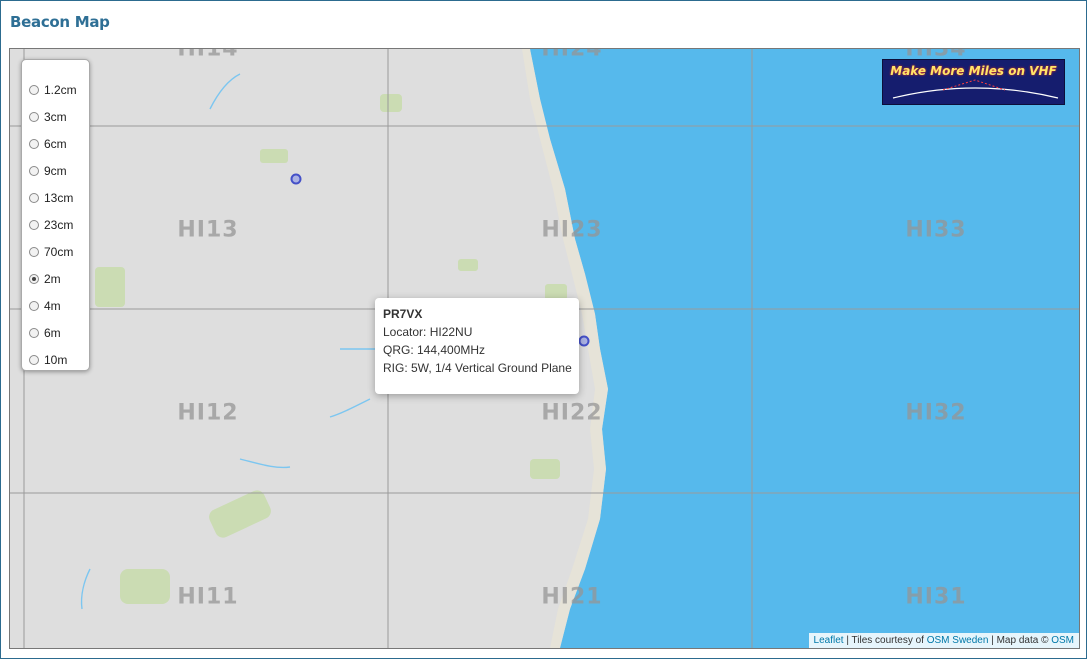  Describe the element at coordinates (434, 350) in the screenshot. I see `popup-qrg: QRG: 144,400MHz` at that location.